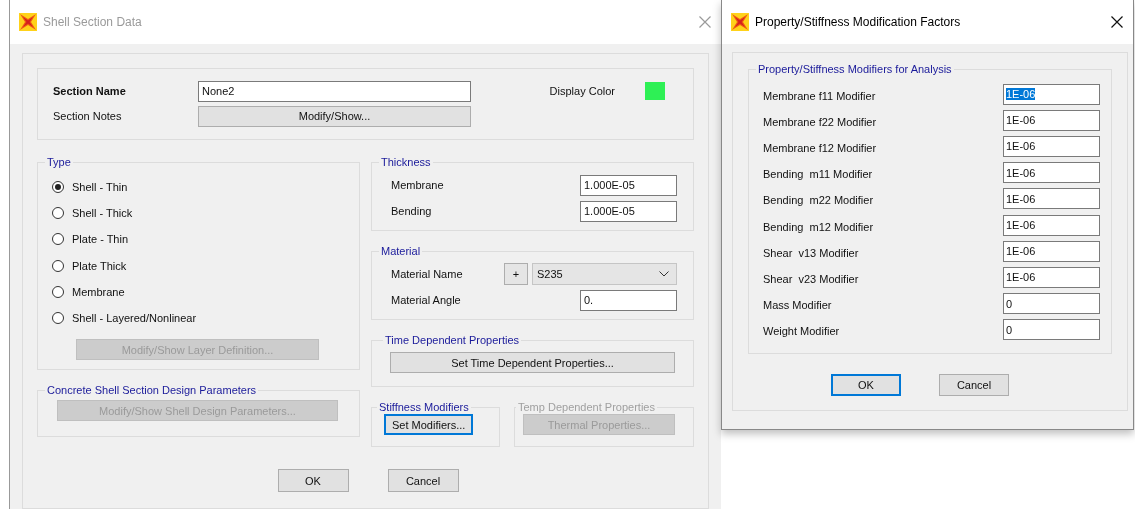  Describe the element at coordinates (801, 331) in the screenshot. I see `modifier-label: Weight Modifier` at that location.